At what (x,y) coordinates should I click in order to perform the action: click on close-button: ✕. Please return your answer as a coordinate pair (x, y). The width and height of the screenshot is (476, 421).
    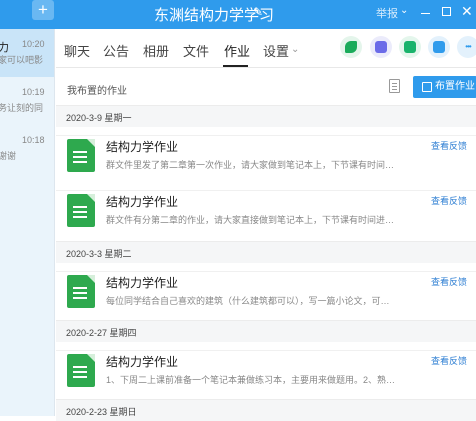
    Looking at the image, I should click on (467, 11).